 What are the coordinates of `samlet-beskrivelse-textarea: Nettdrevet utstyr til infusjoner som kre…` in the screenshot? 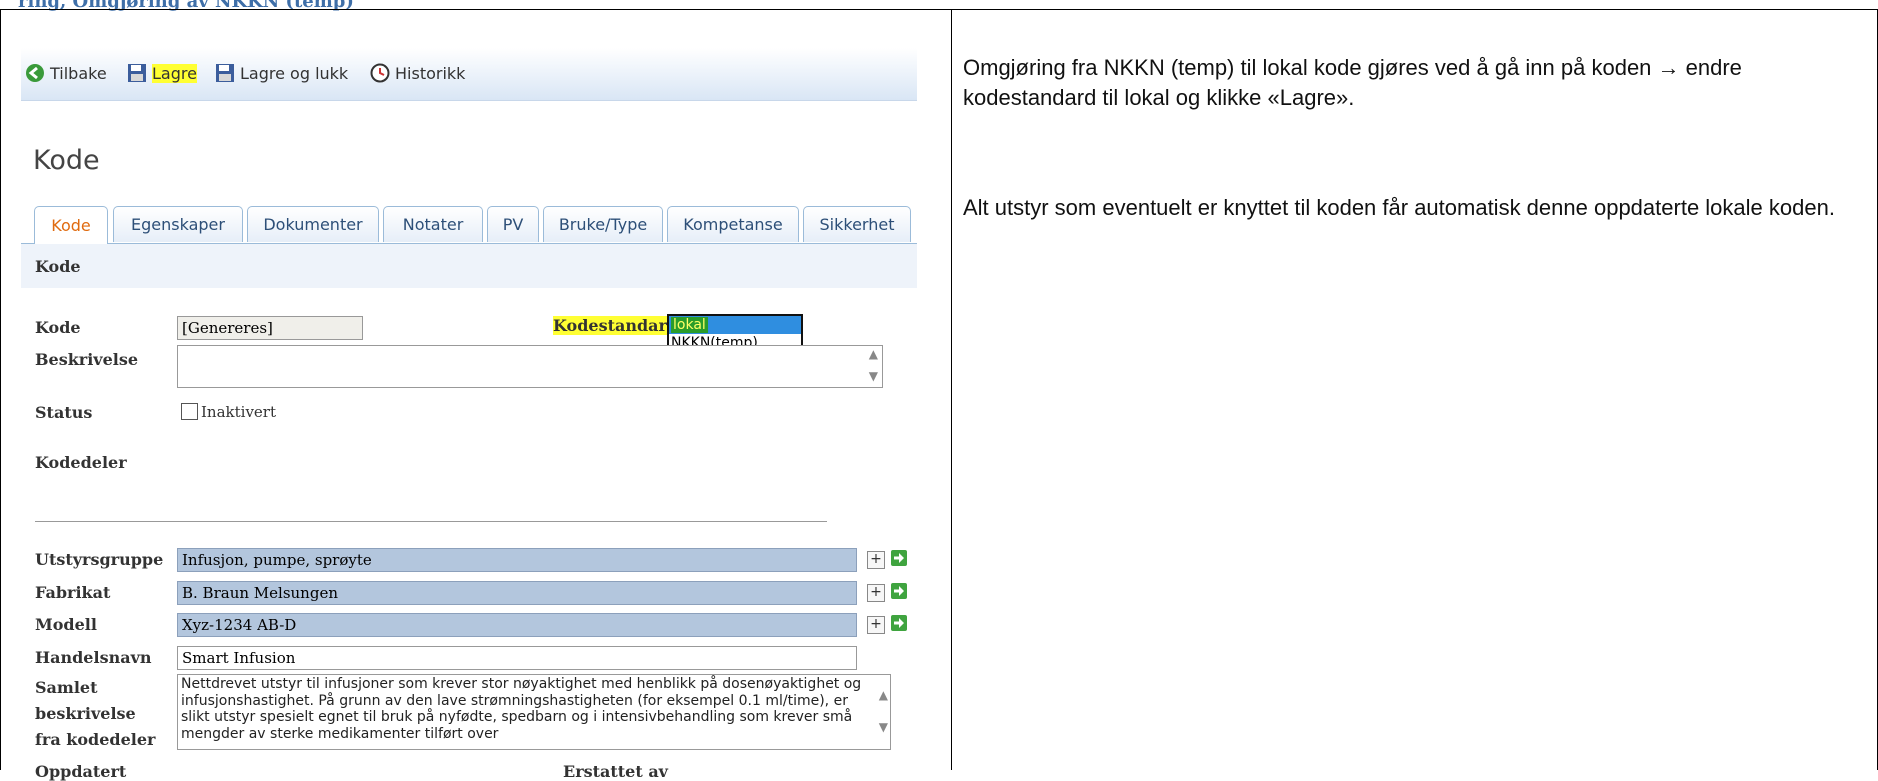 It's located at (534, 712).